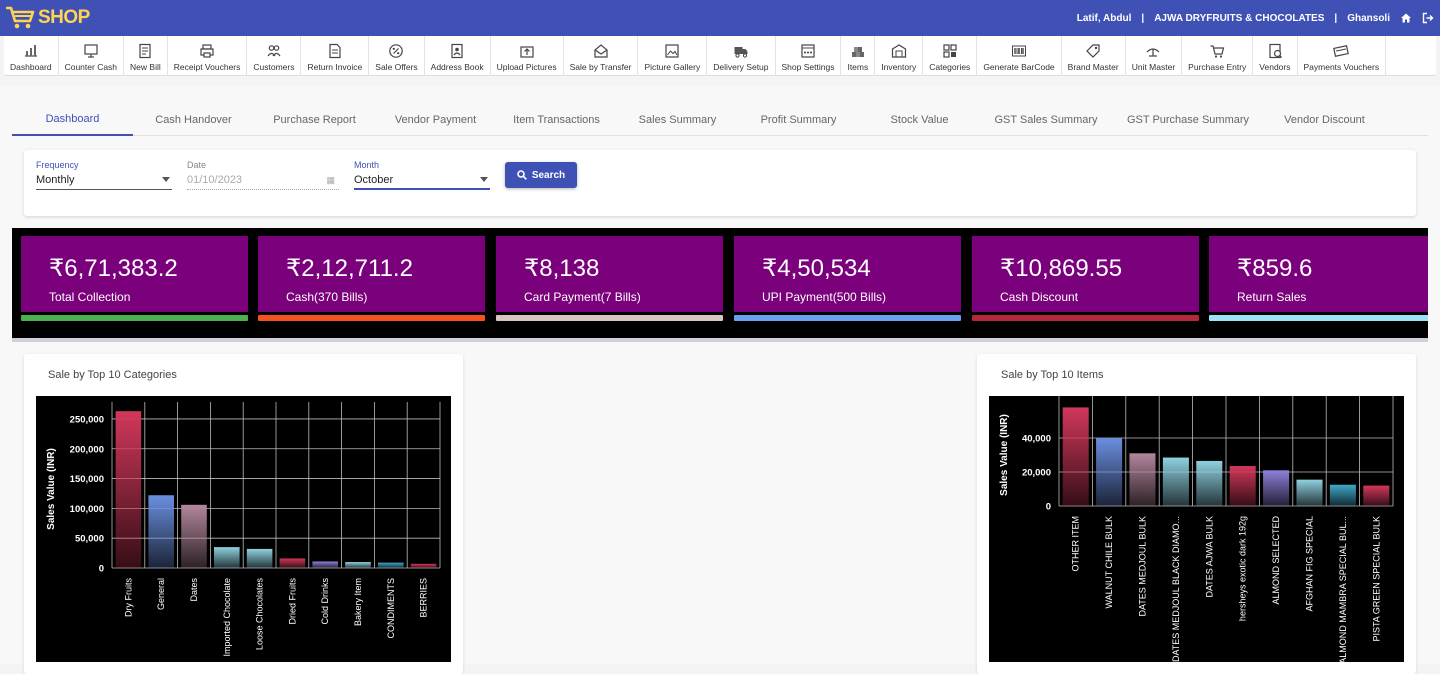  Describe the element at coordinates (89, 539) in the screenshot. I see `y-tick-label: 50,000` at that location.